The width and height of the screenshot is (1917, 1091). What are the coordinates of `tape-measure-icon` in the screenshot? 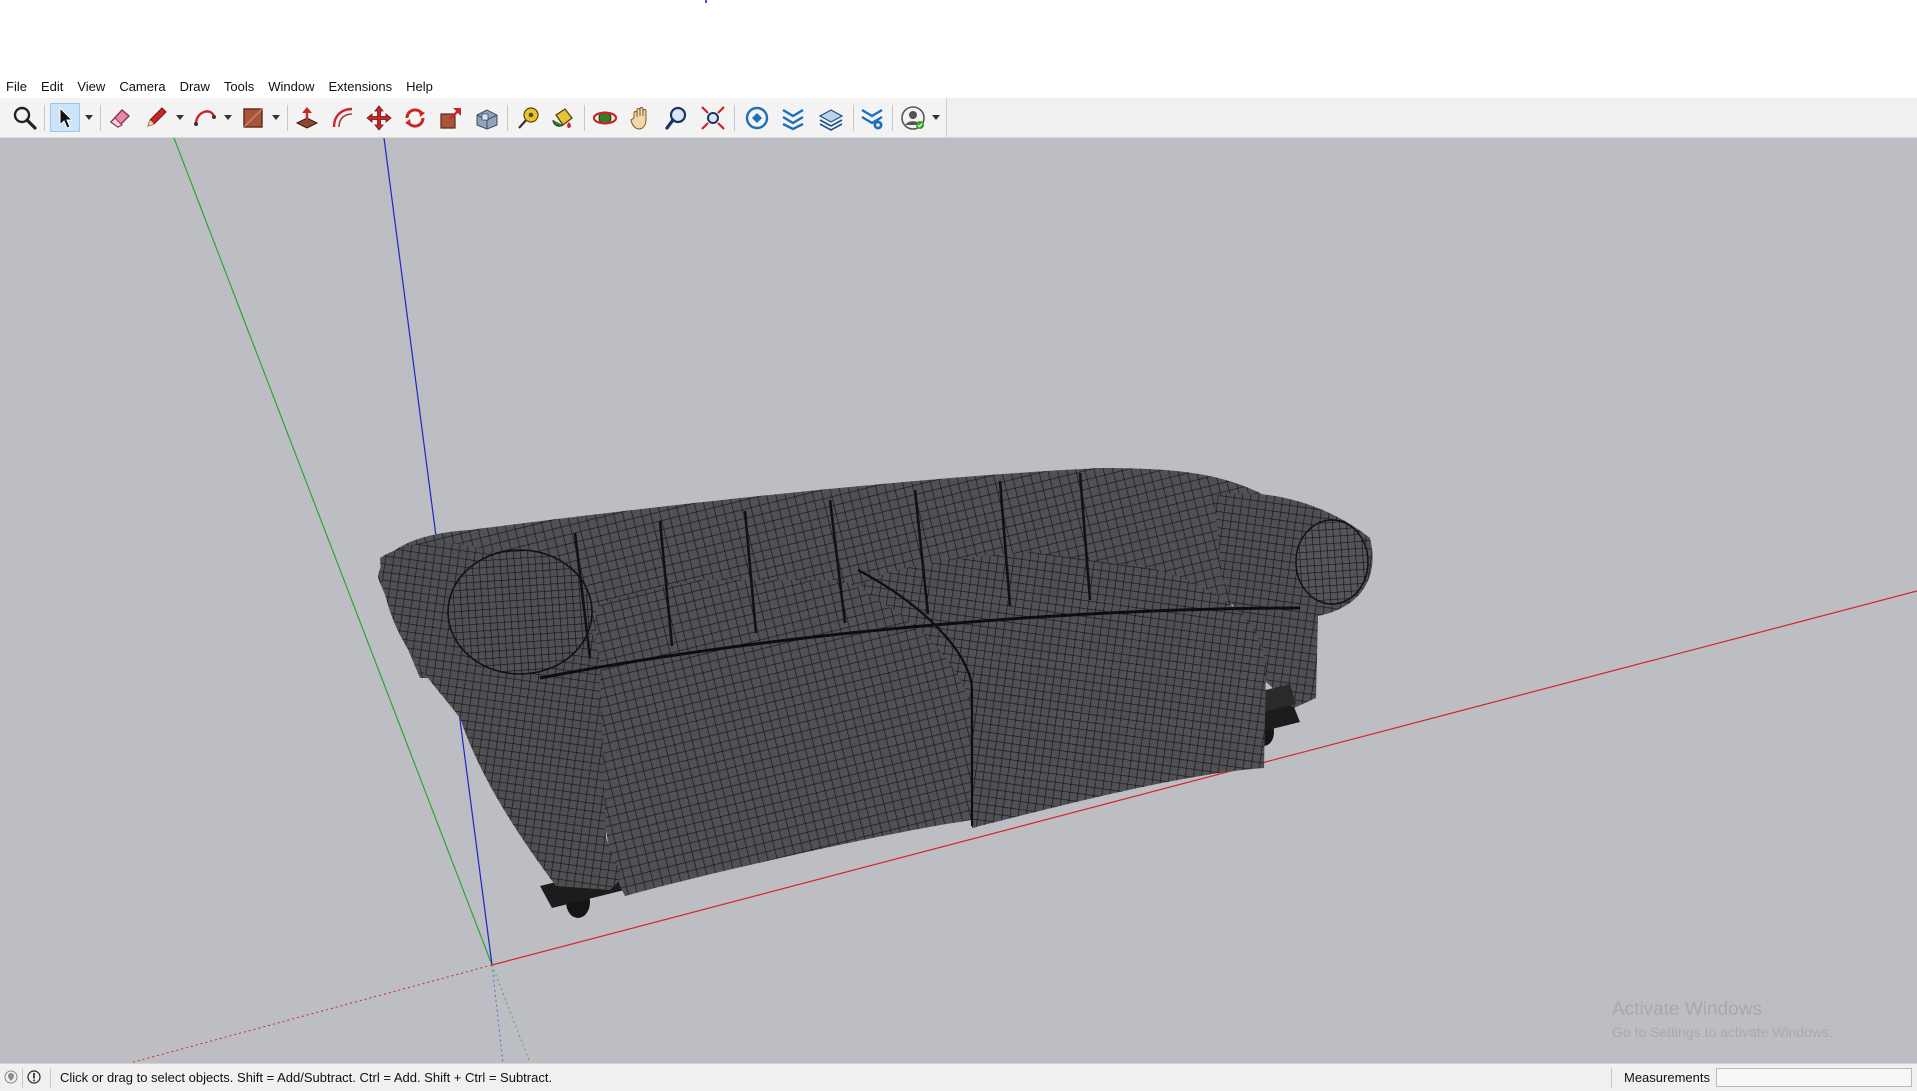 It's located at (528, 117).